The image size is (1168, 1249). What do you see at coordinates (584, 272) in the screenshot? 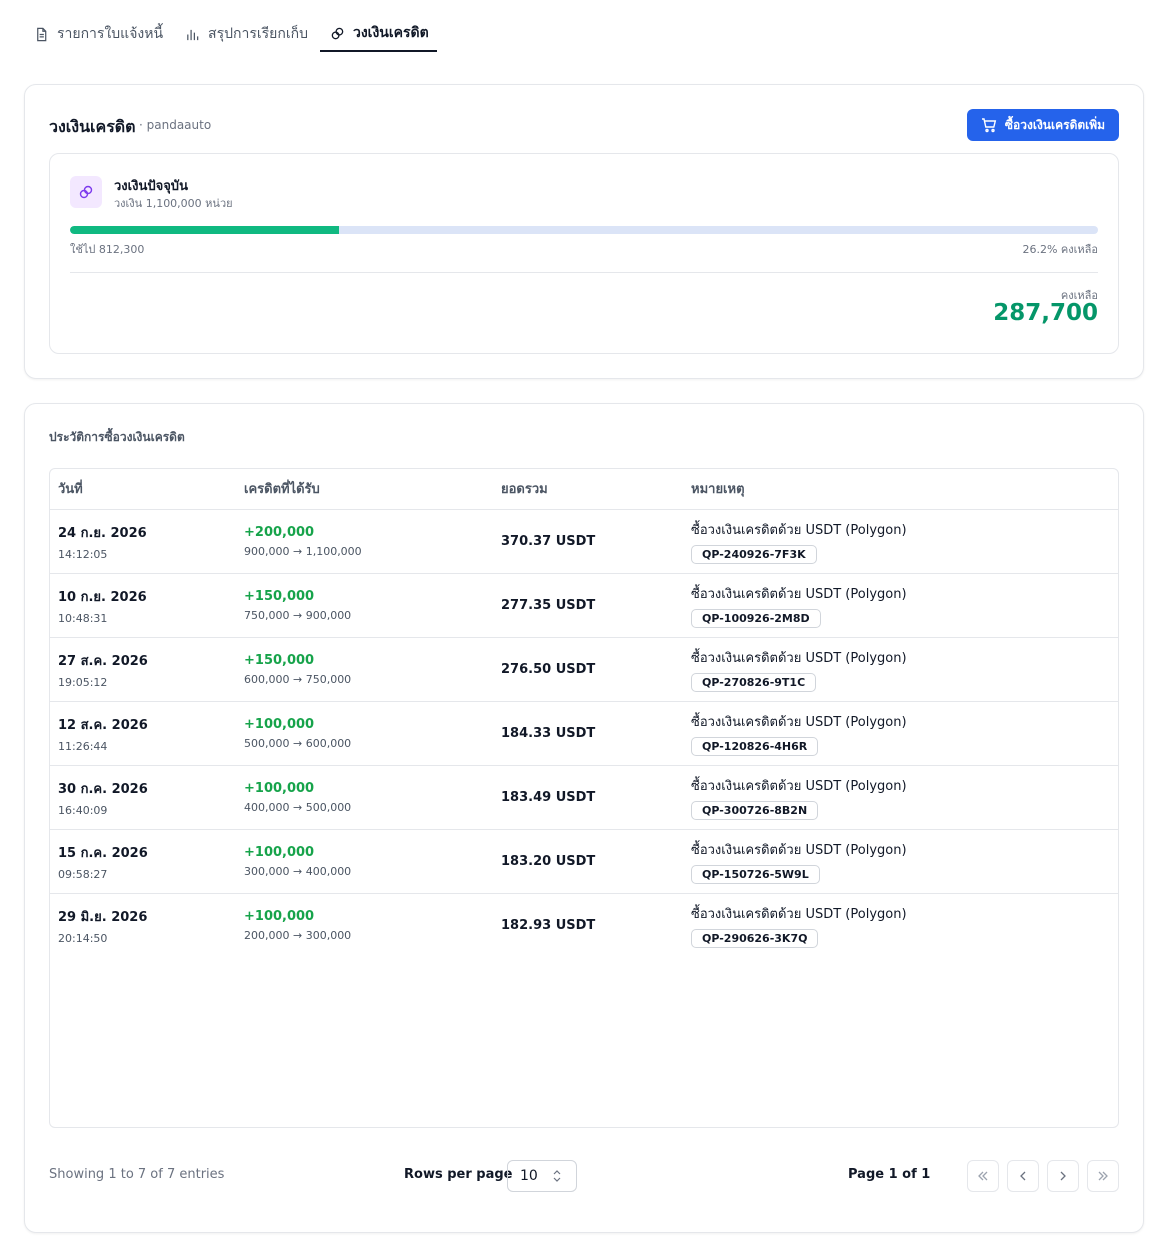
I see `divider` at bounding box center [584, 272].